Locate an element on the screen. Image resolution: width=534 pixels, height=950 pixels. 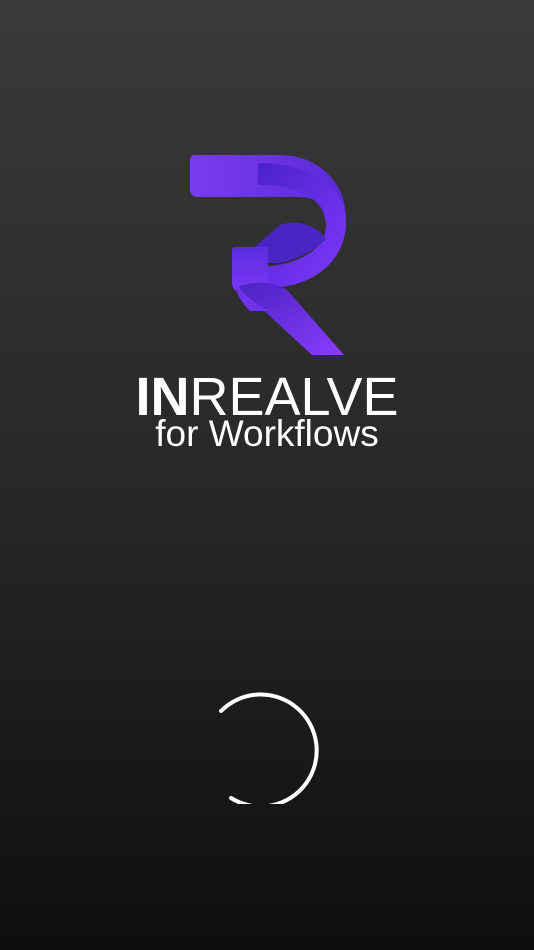
brand-subtitle: for Workflows is located at coordinates (267, 433).